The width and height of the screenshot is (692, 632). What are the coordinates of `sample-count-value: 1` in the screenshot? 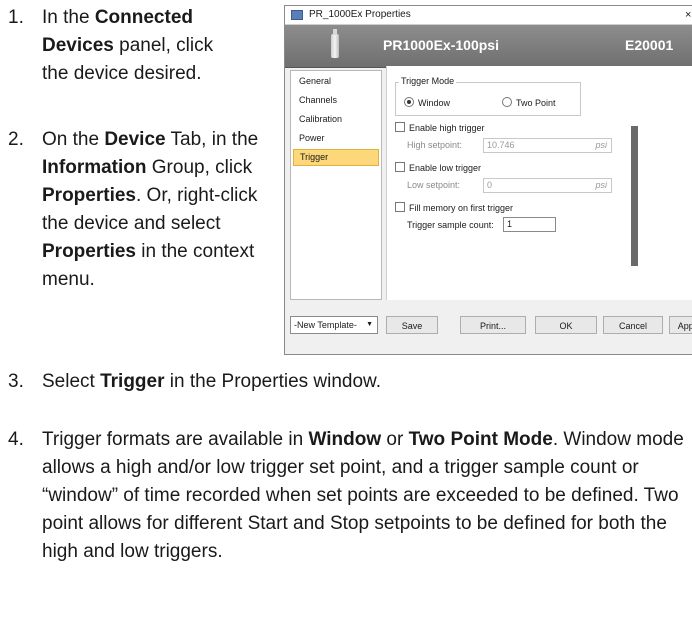 It's located at (510, 224).